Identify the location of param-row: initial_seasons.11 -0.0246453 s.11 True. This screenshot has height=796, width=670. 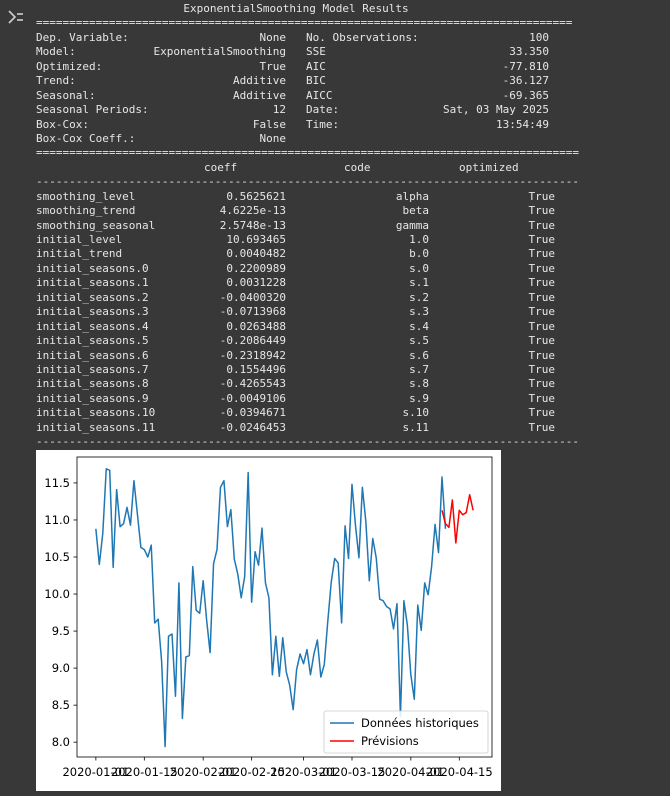
(301, 428).